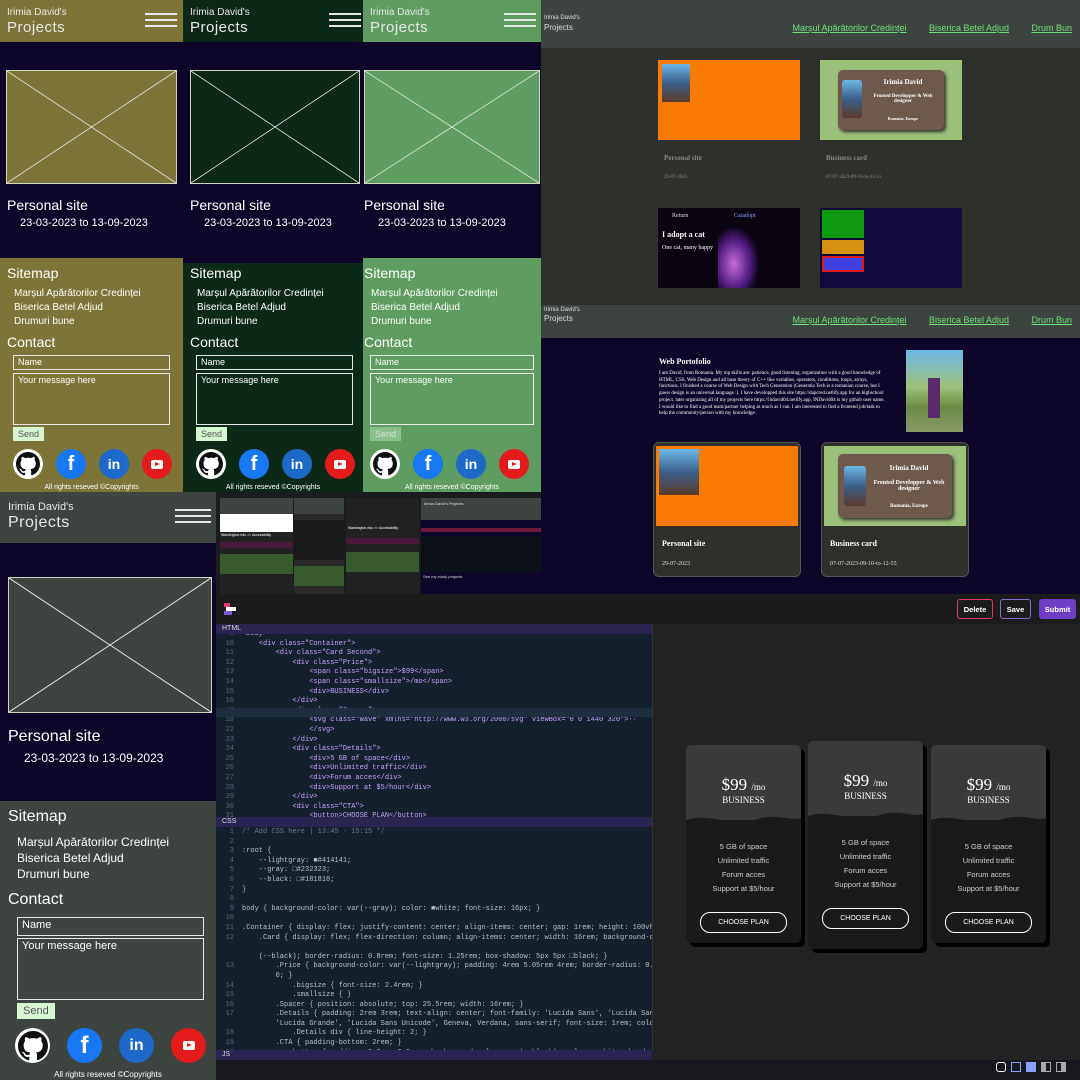  What do you see at coordinates (1015, 609) in the screenshot?
I see `save-button: Save` at bounding box center [1015, 609].